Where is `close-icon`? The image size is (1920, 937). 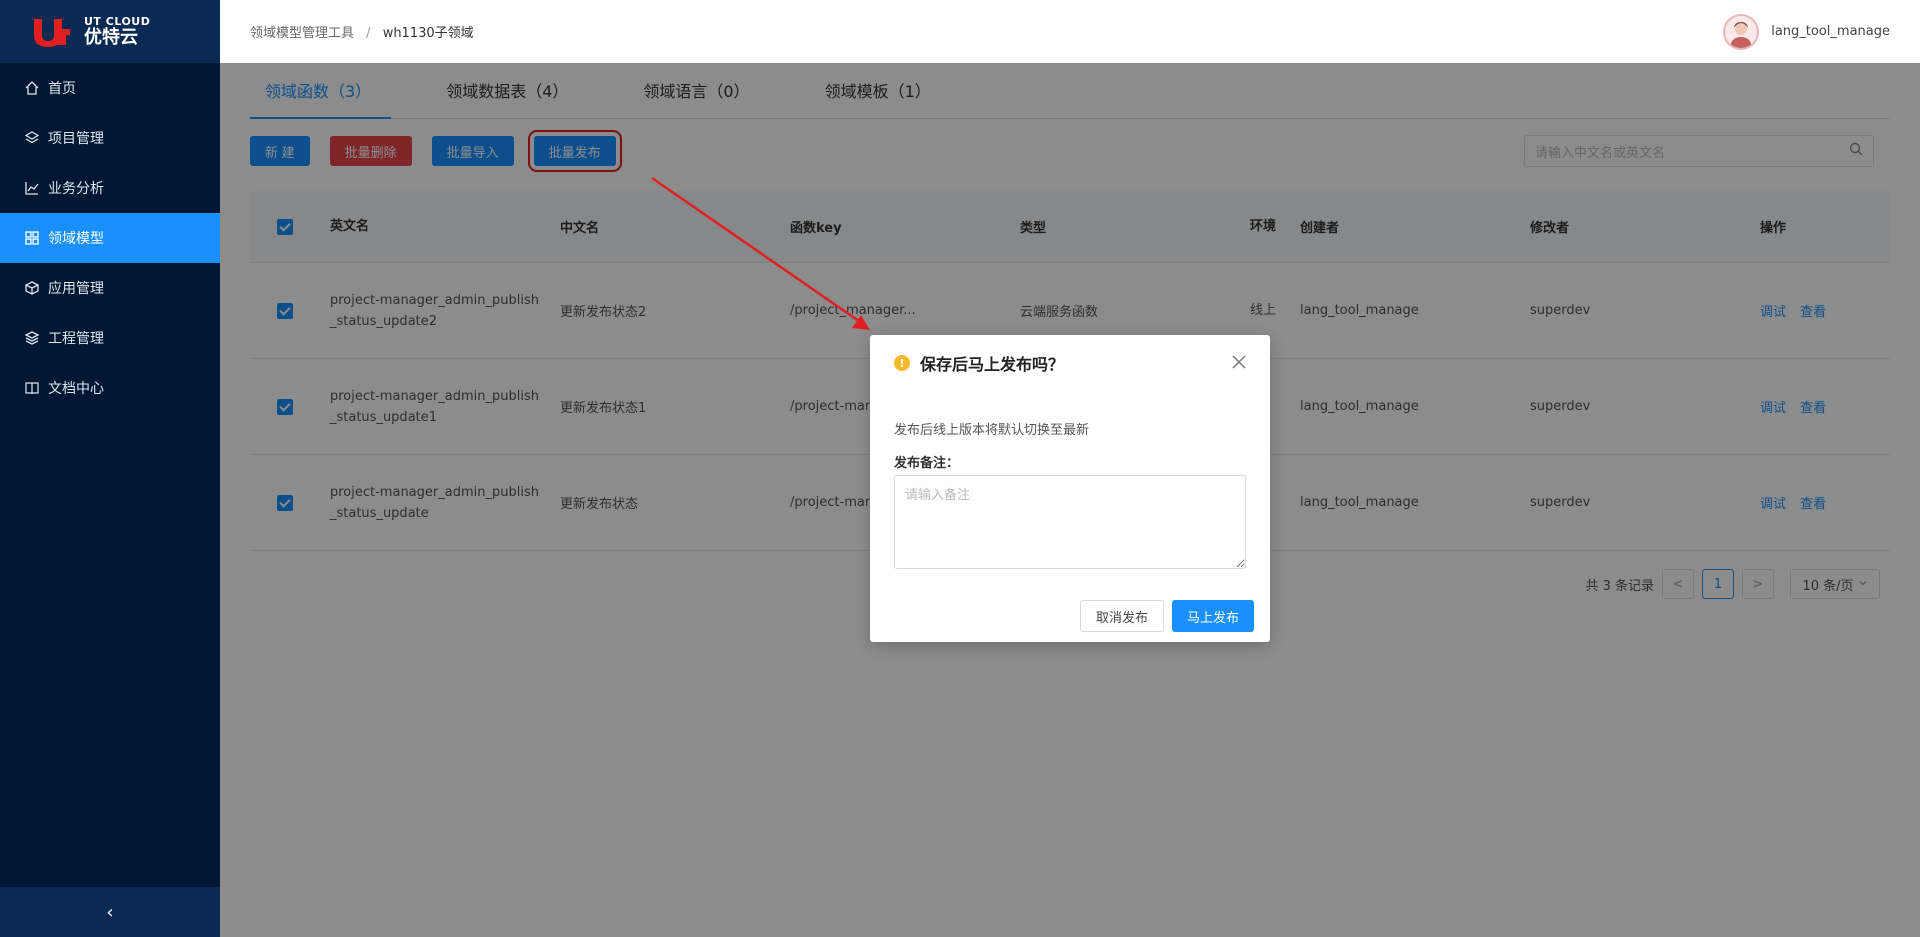
close-icon is located at coordinates (1239, 362).